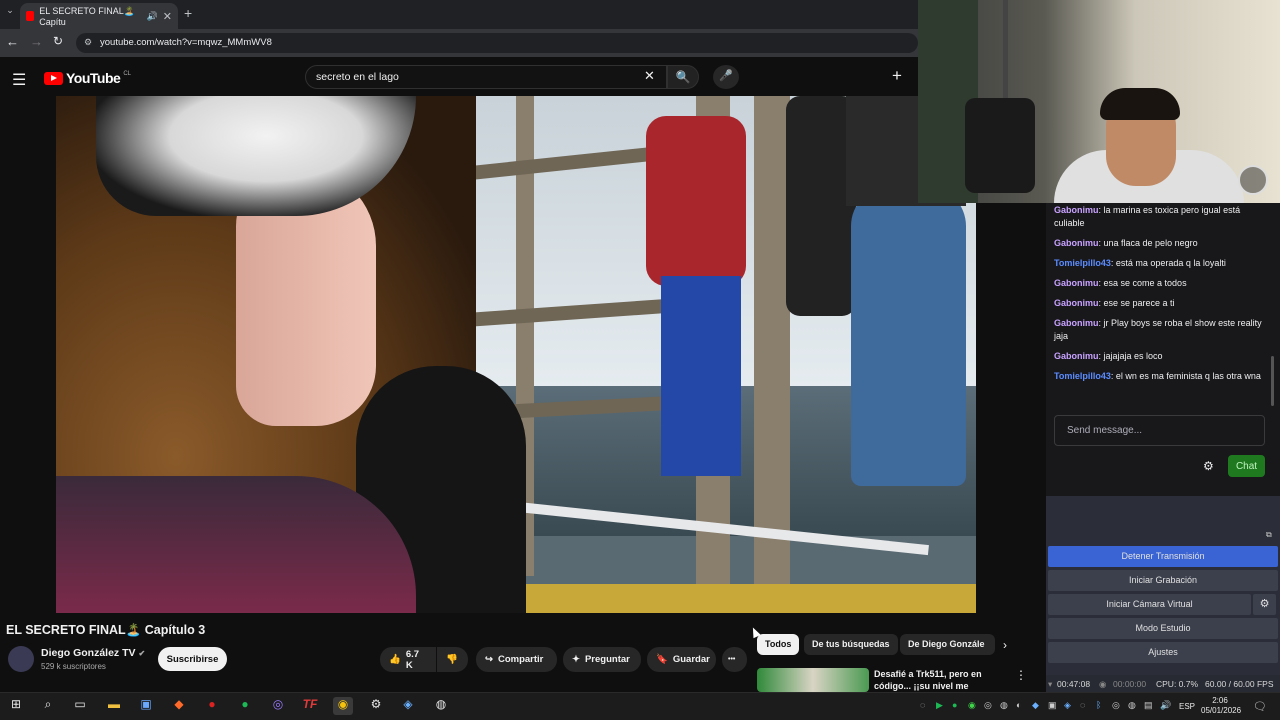  I want to click on tray-app-icon: ◌, so click(1082, 705).